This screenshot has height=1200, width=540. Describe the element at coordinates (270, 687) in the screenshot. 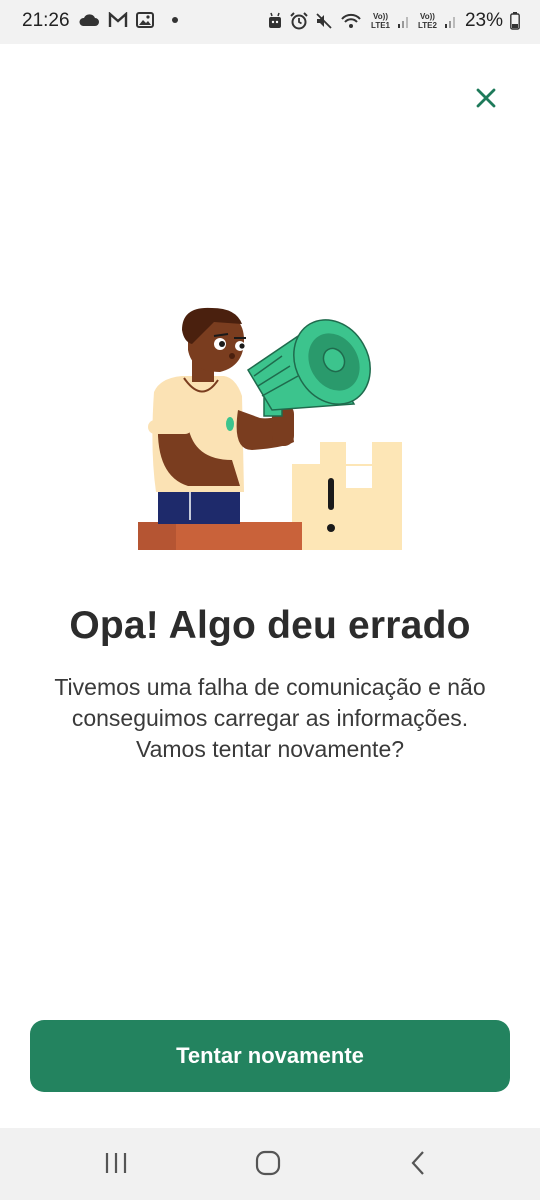

I see `error-message-line-1: Tivemos uma falha de comunicação e não` at that location.